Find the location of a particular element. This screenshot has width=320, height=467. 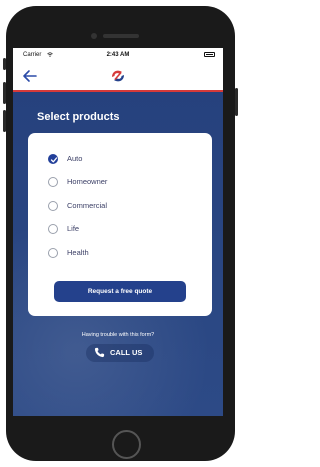

battery-icon is located at coordinates (209, 54).